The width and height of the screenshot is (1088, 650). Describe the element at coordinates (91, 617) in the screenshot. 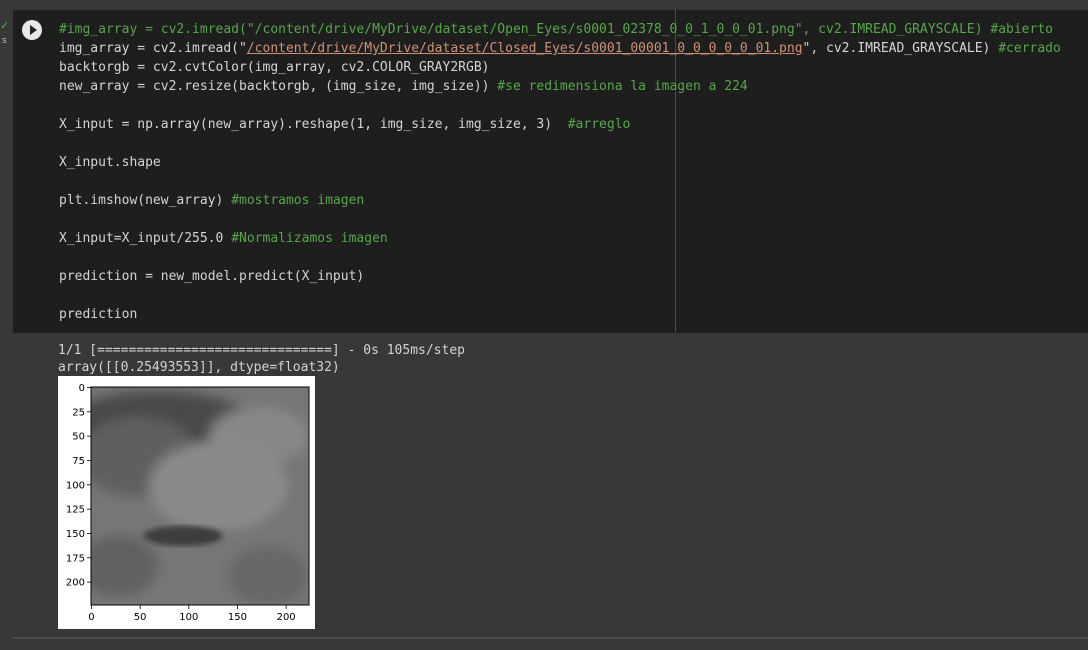

I see `x-tick-label: 0` at that location.